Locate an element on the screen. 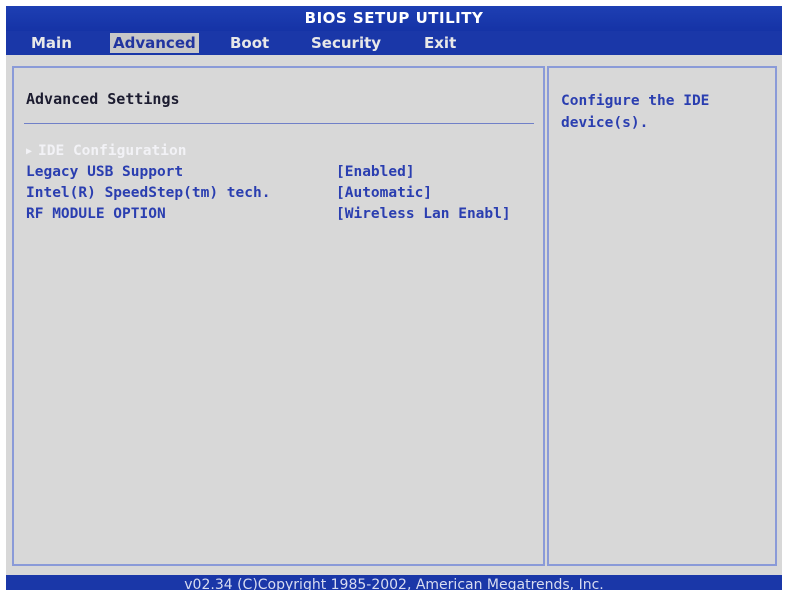 Image resolution: width=788 pixels, height=594 pixels. menu-exit: Exit is located at coordinates (440, 43).